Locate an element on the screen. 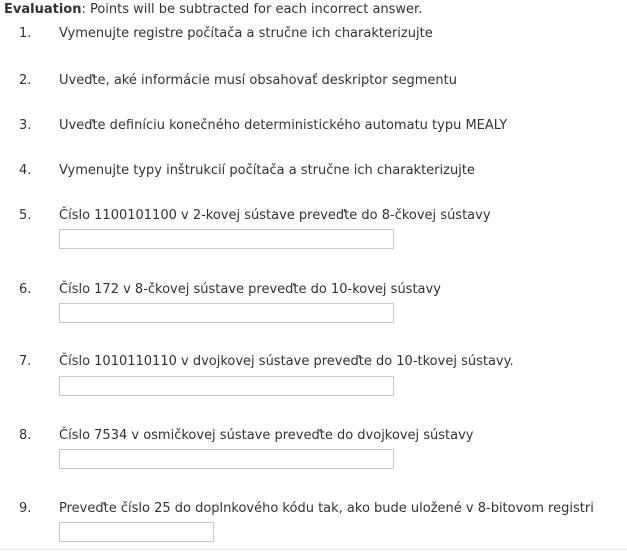 The image size is (627, 551). evaluation-label: Evaluation is located at coordinates (43, 9).